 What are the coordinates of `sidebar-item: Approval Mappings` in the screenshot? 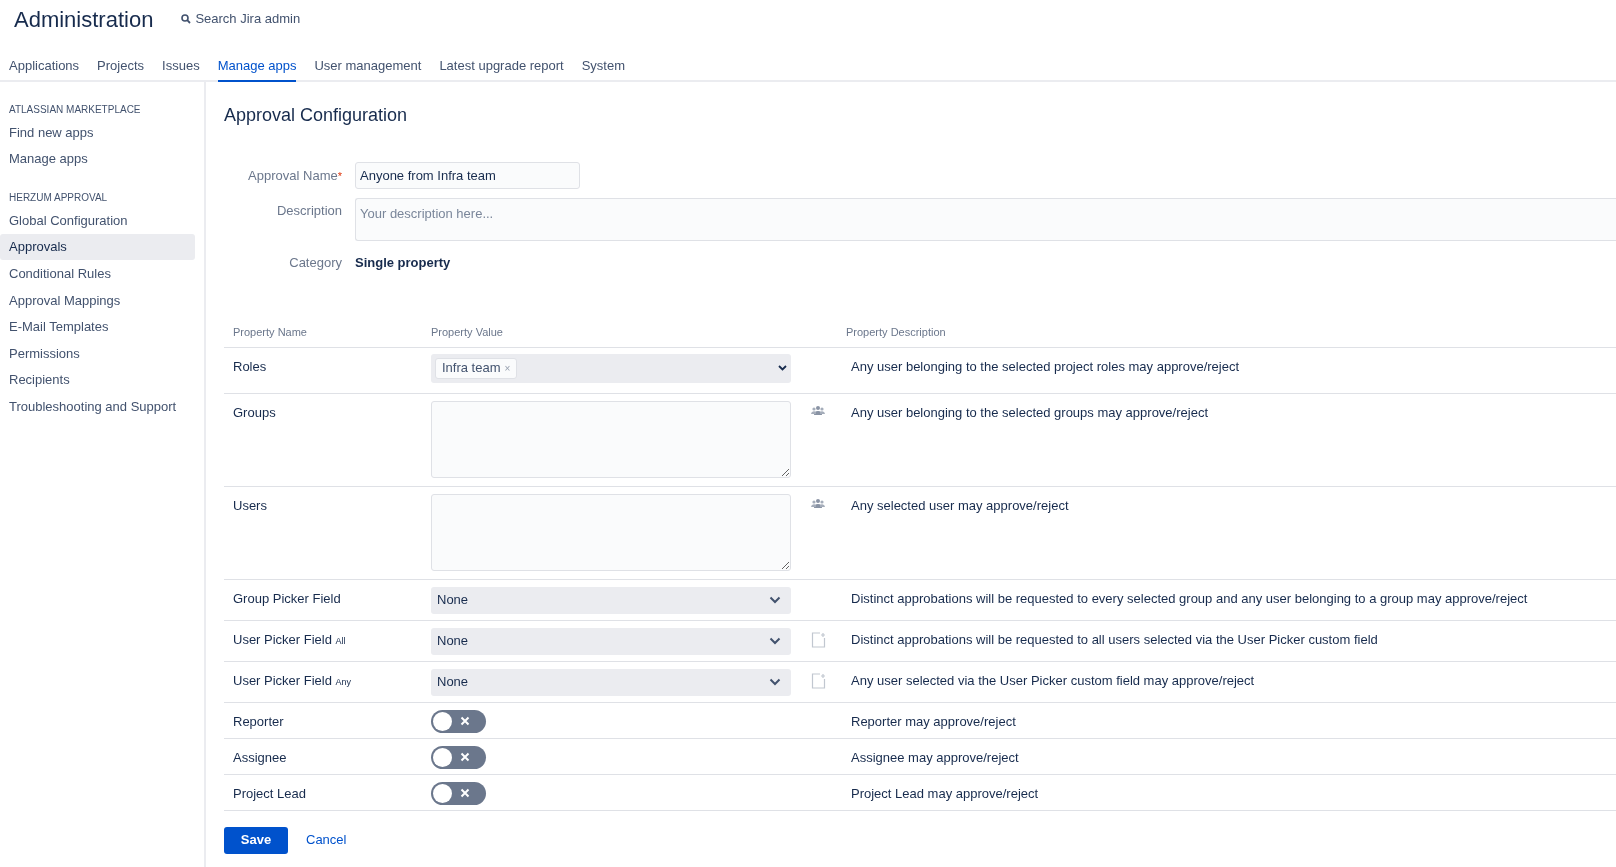 It's located at (97, 300).